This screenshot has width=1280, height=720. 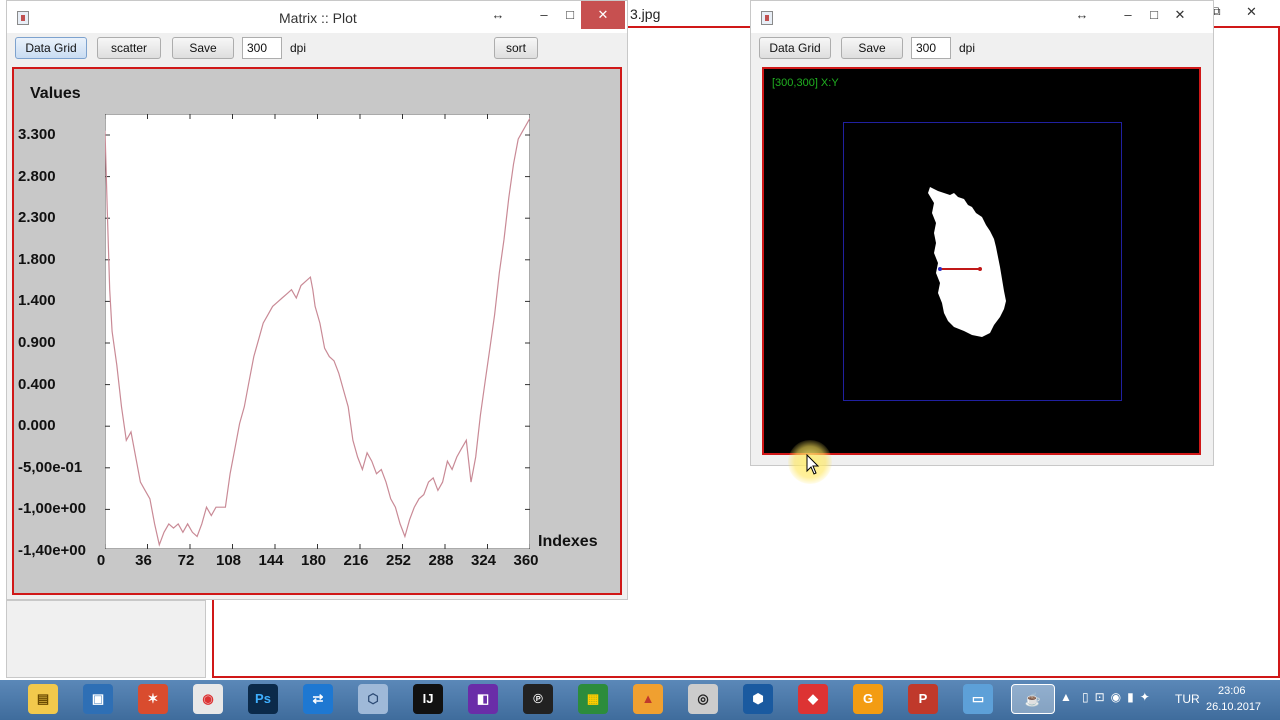 What do you see at coordinates (271, 560) in the screenshot?
I see `x-tick-label: 144` at bounding box center [271, 560].